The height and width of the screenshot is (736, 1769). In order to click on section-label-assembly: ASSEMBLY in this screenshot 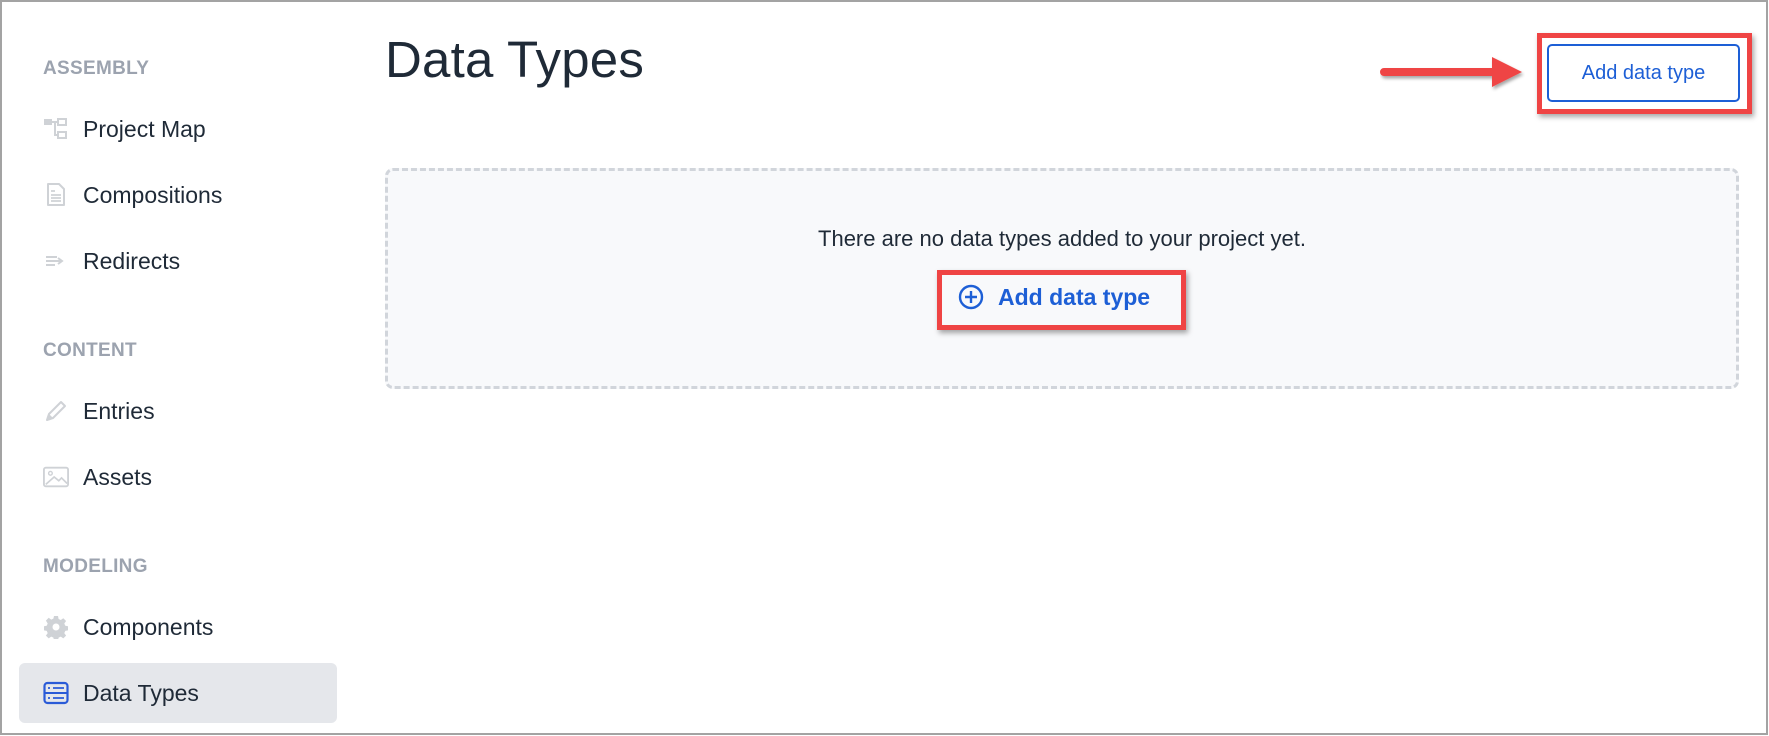, I will do `click(96, 68)`.